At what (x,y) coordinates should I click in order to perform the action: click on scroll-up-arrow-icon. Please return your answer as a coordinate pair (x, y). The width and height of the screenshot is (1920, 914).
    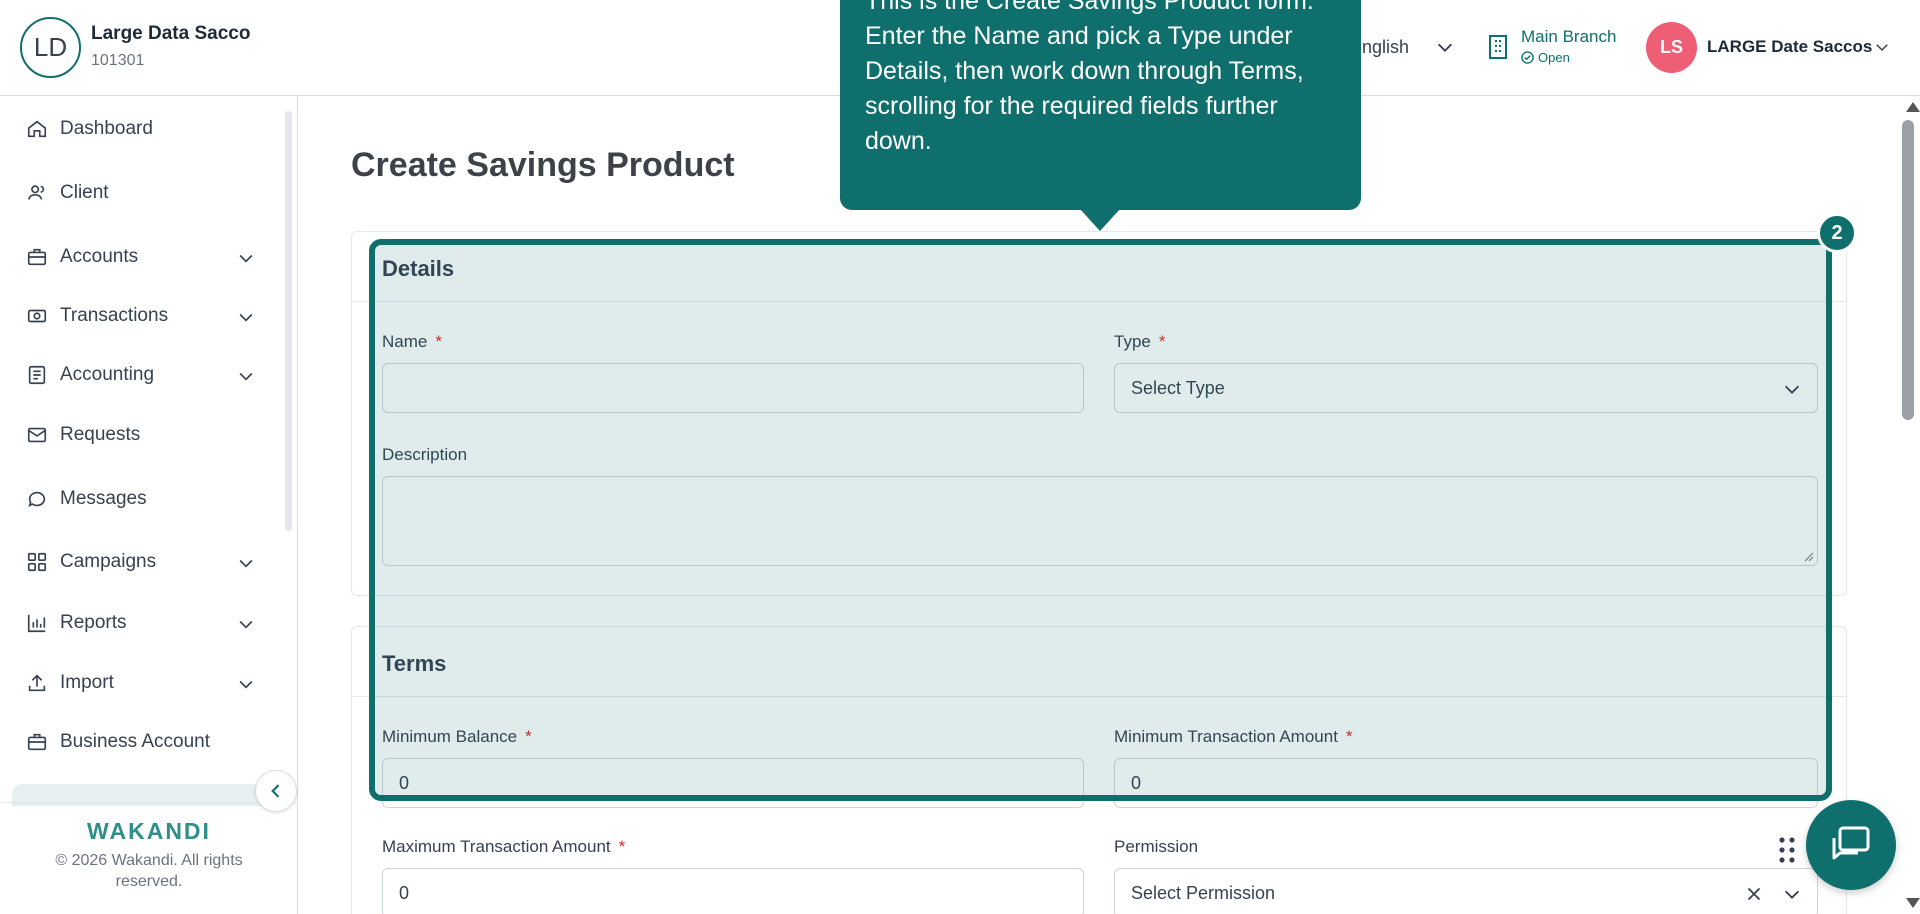
    Looking at the image, I should click on (1913, 107).